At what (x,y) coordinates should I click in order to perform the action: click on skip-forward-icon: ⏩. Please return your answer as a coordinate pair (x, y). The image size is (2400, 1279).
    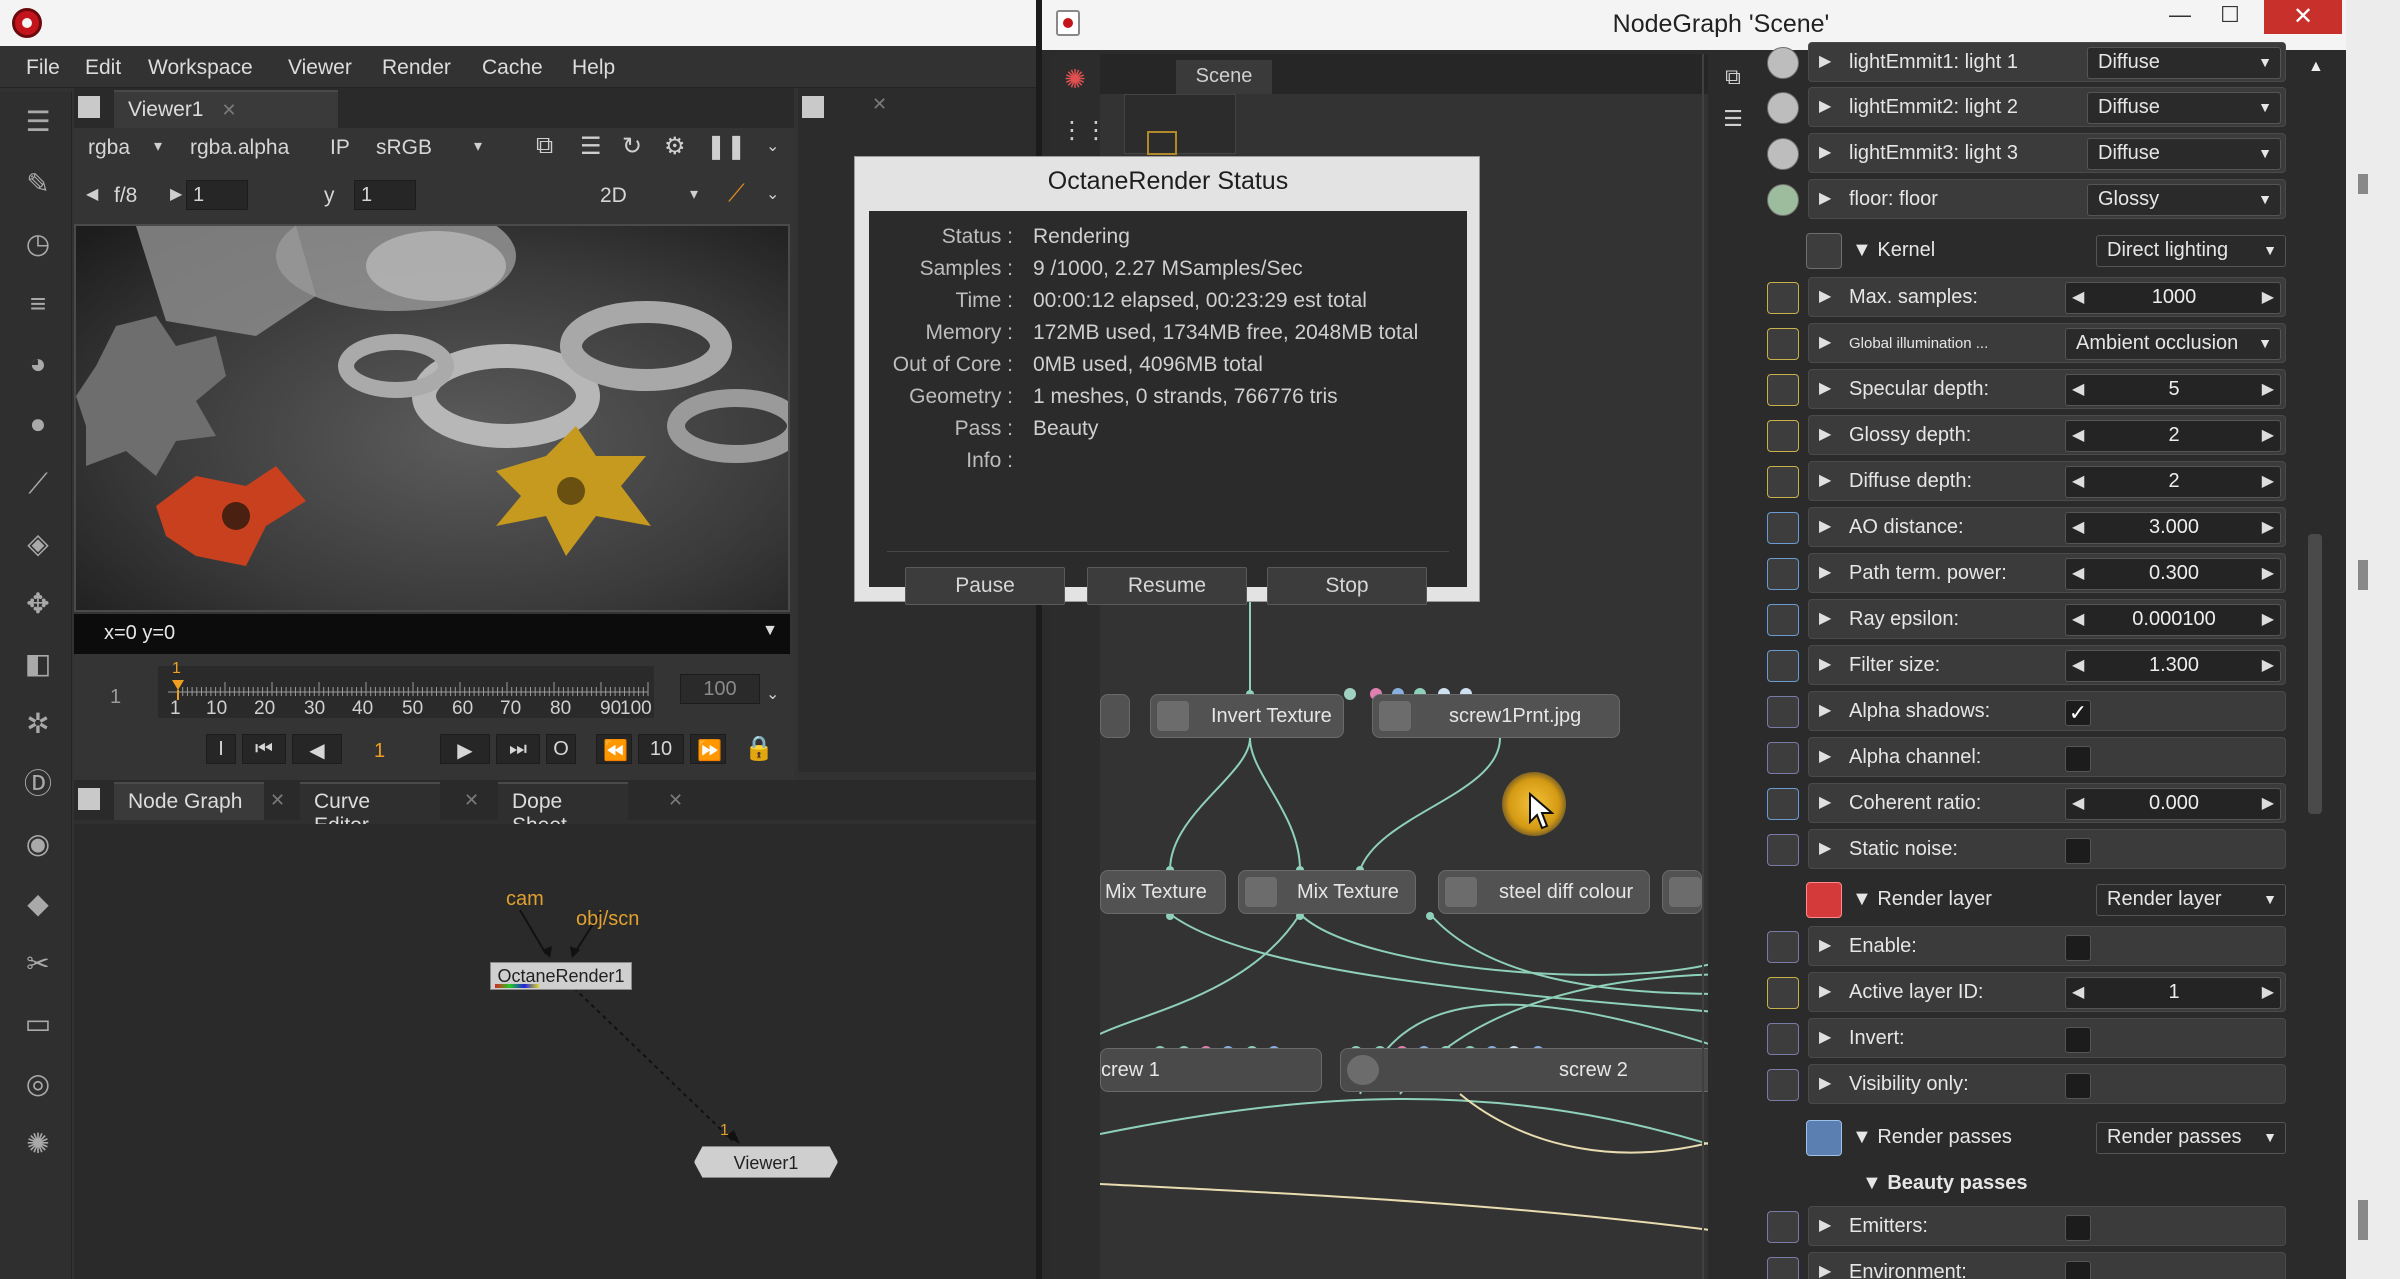
    Looking at the image, I should click on (708, 749).